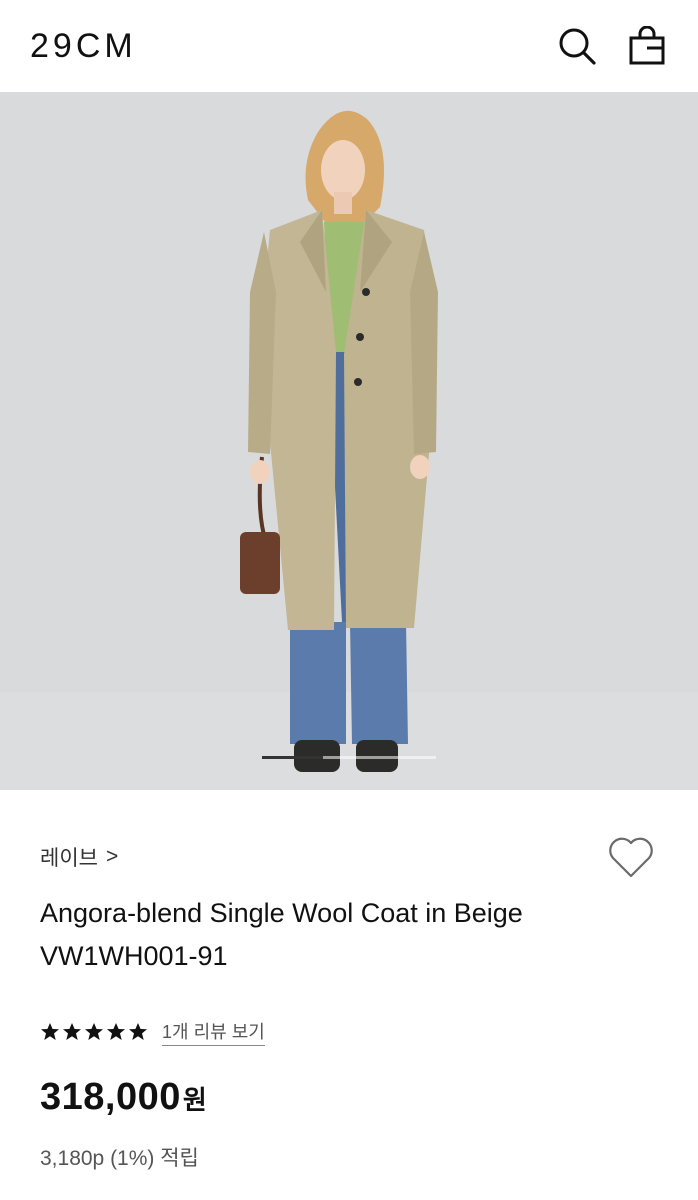  Describe the element at coordinates (213, 1032) in the screenshot. I see `review-link: 1개 리뷰 보기` at that location.